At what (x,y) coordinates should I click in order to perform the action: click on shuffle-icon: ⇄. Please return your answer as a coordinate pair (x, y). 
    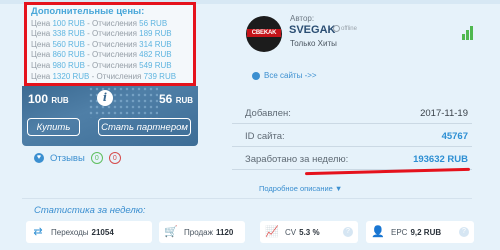
    Looking at the image, I should click on (38, 232).